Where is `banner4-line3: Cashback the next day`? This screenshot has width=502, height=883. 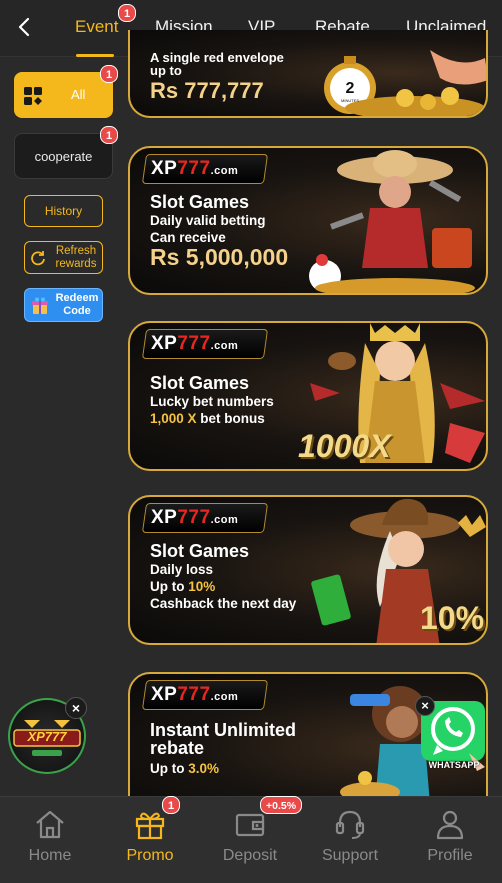 banner4-line3: Cashback the next day is located at coordinates (223, 603).